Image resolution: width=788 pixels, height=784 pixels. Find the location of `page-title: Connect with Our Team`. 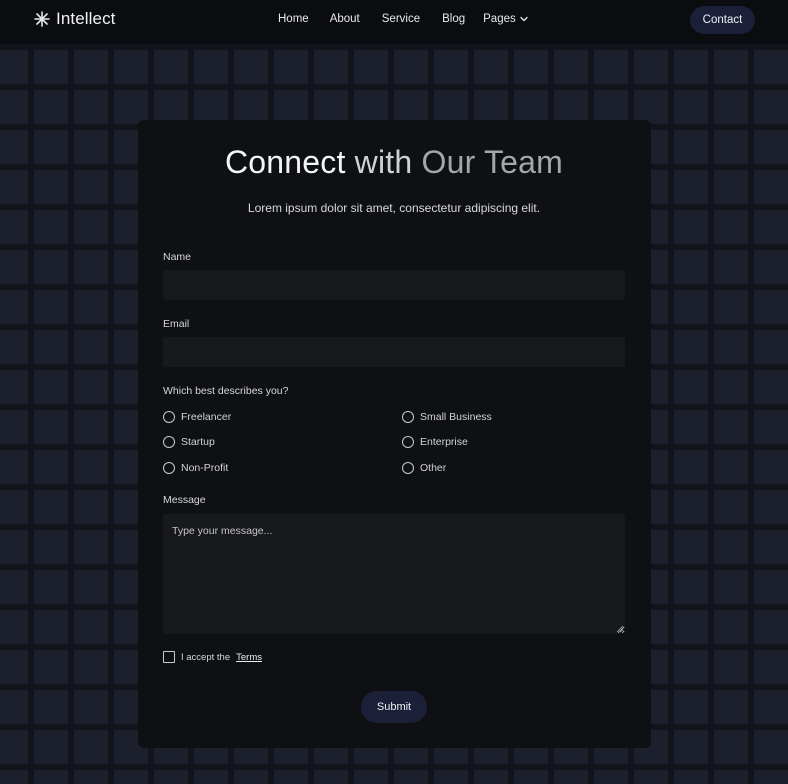

page-title: Connect with Our Team is located at coordinates (394, 162).